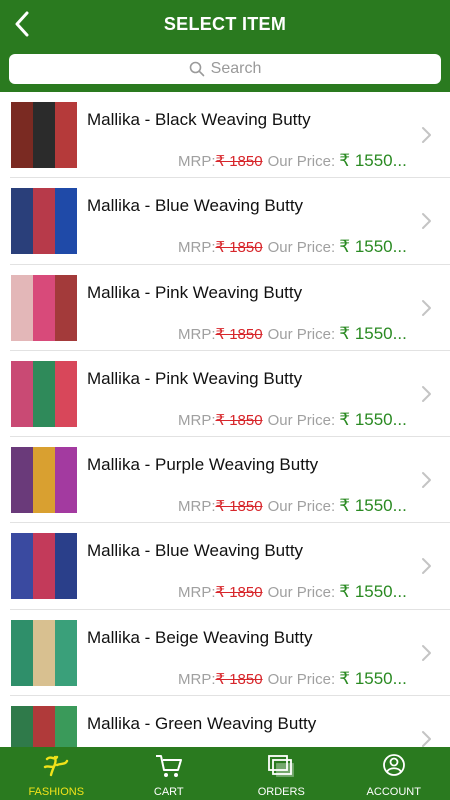 This screenshot has height=800, width=450. I want to click on fashions-icon, so click(56, 769).